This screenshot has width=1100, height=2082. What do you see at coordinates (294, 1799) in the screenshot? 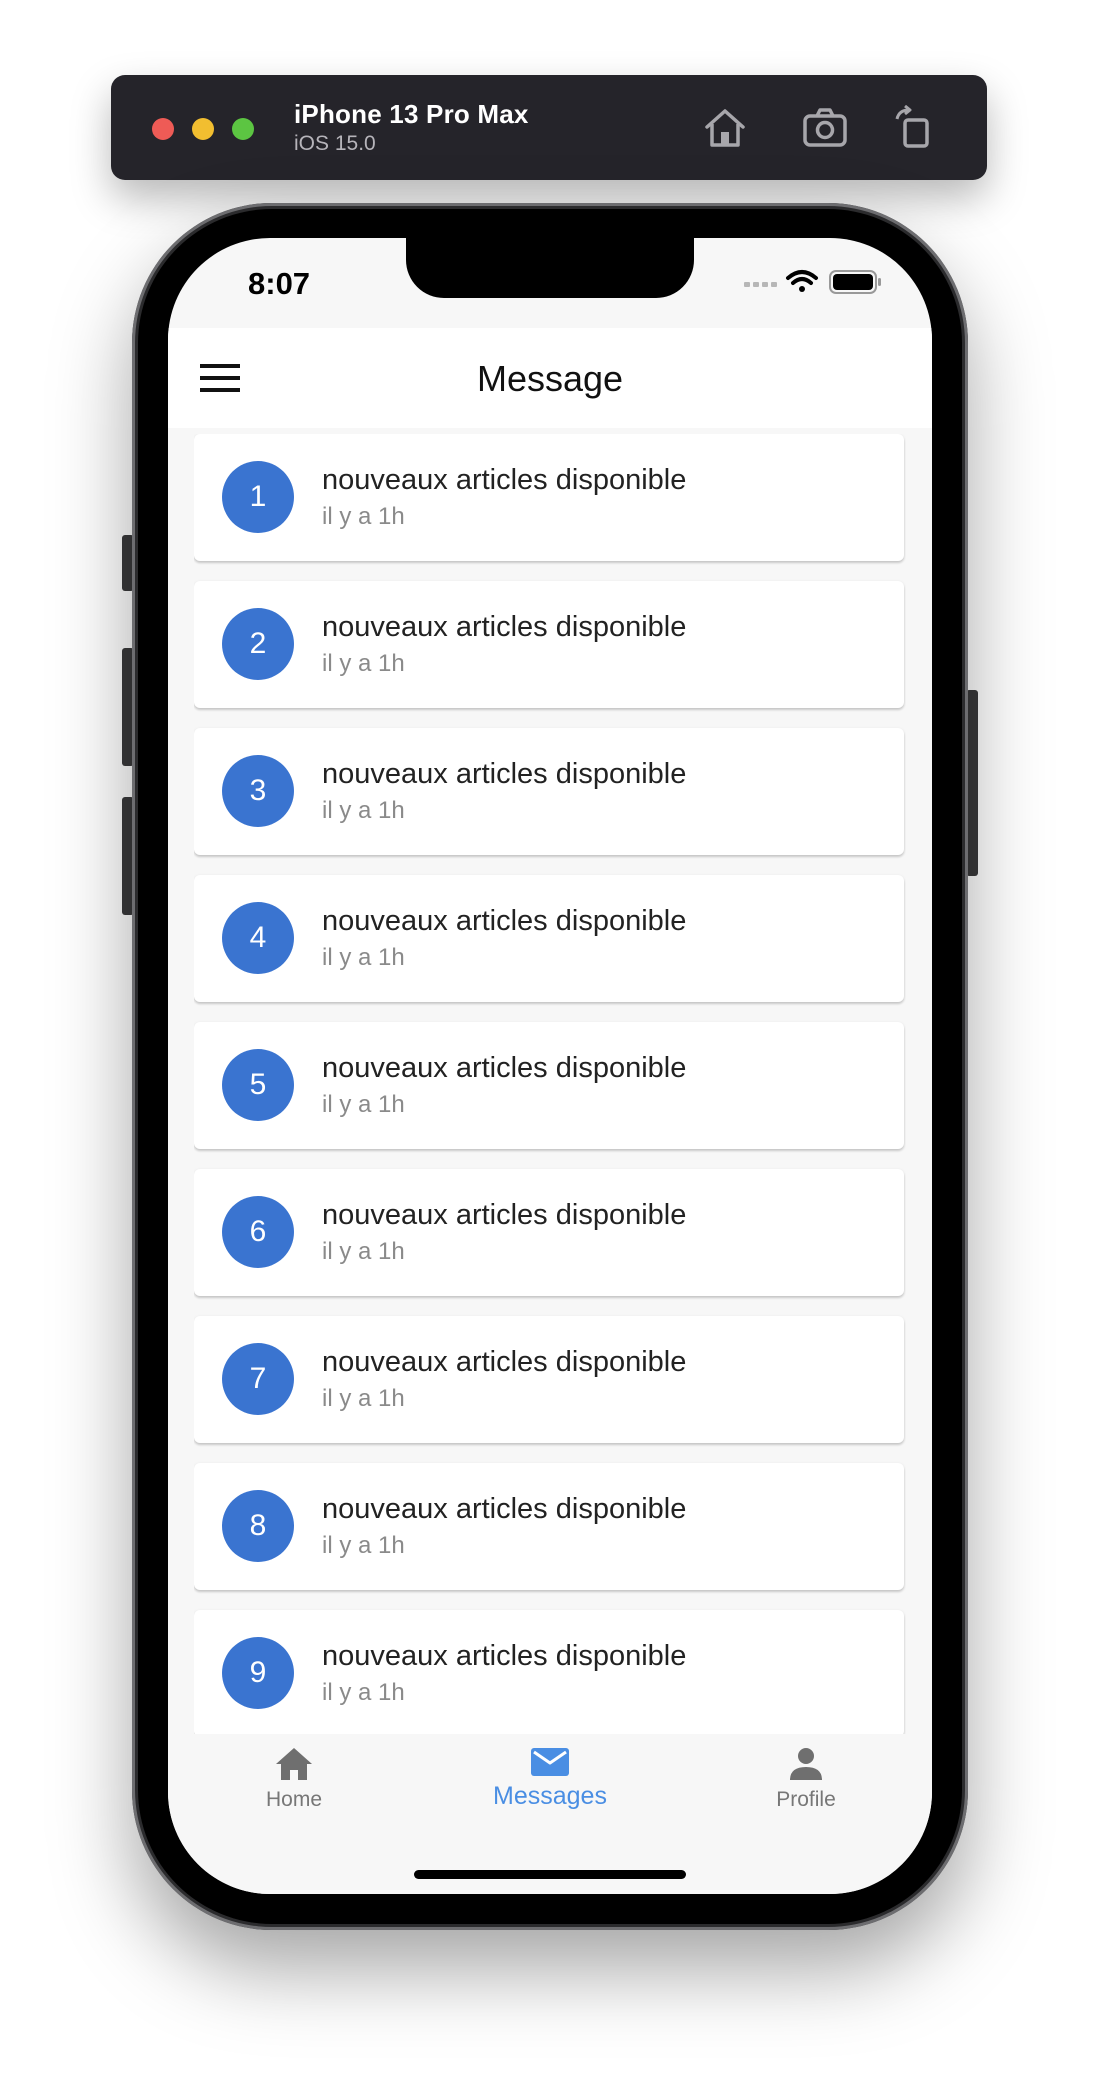
I see `nav-label-home: Home` at bounding box center [294, 1799].